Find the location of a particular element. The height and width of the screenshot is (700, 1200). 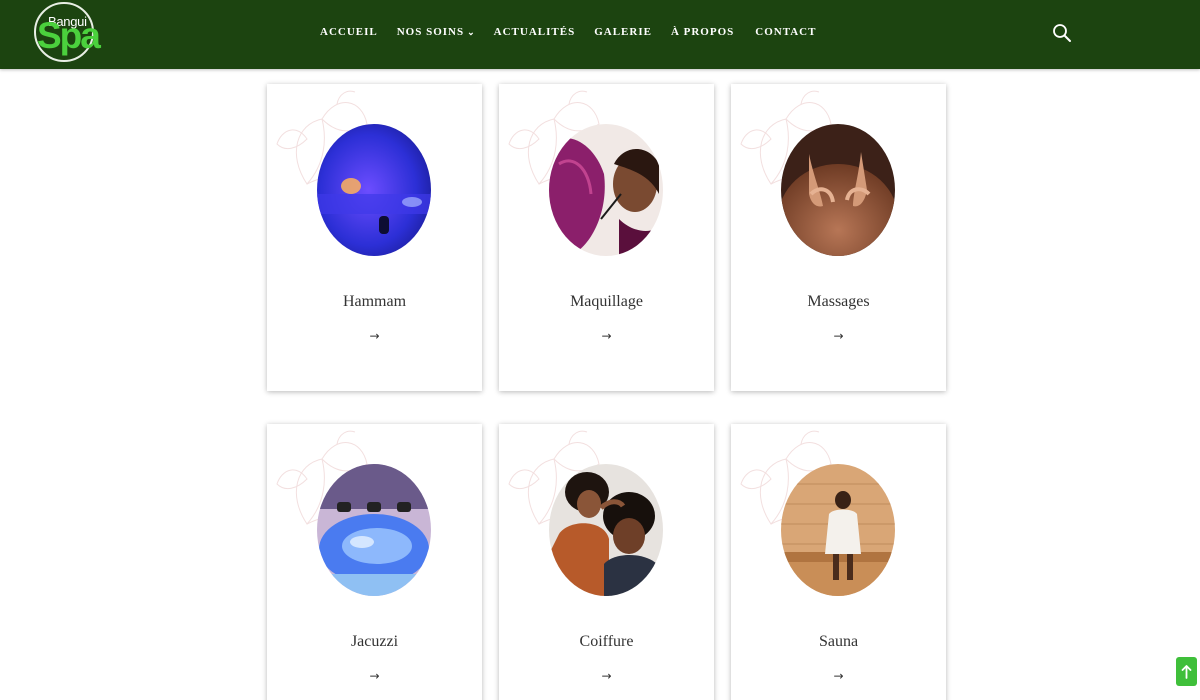

nav-accueil: ACCUEIL is located at coordinates (349, 32).